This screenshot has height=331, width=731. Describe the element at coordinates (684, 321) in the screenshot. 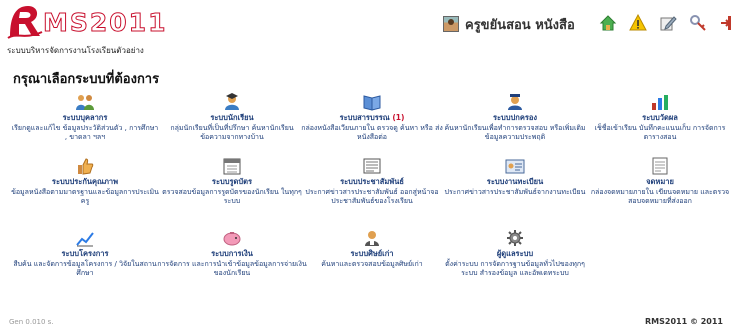

I see `copyright: RMS2011 © 2011` at that location.